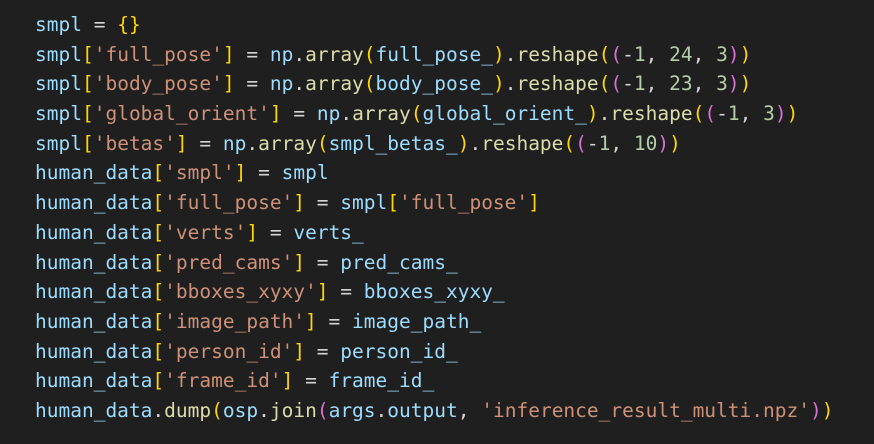  Describe the element at coordinates (246, 262) in the screenshot. I see `code-line: human_data['pred_cams'] = pred_cams_` at that location.